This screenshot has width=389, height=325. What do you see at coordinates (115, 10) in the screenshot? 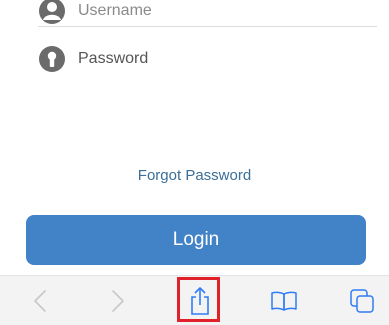
I see `username-label: Username` at bounding box center [115, 10].